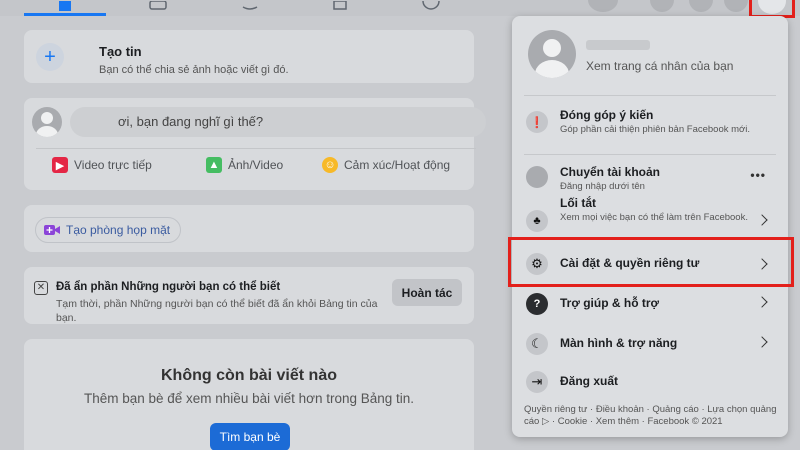  What do you see at coordinates (47, 122) in the screenshot?
I see `avatar` at bounding box center [47, 122].